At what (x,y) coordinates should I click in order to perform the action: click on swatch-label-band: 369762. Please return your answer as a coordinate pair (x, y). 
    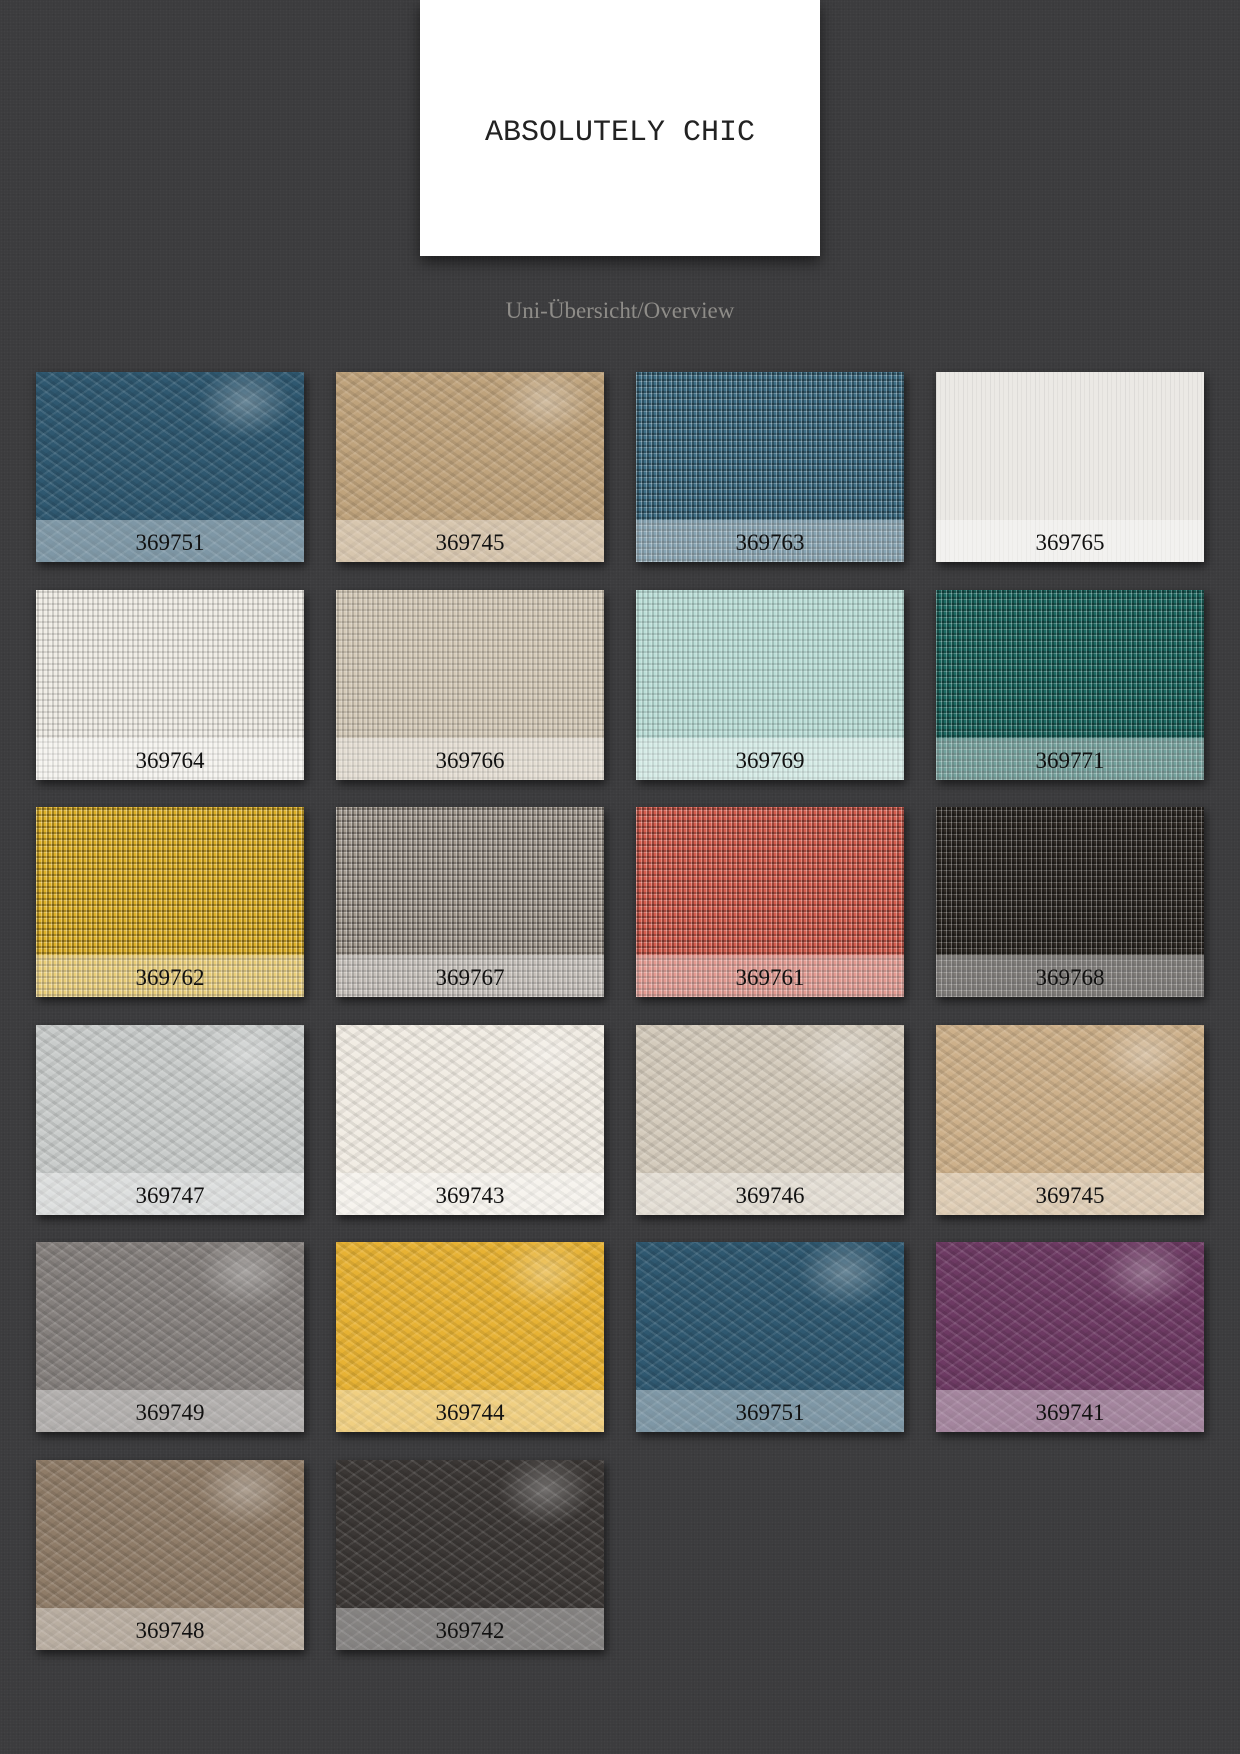
    Looking at the image, I should click on (170, 976).